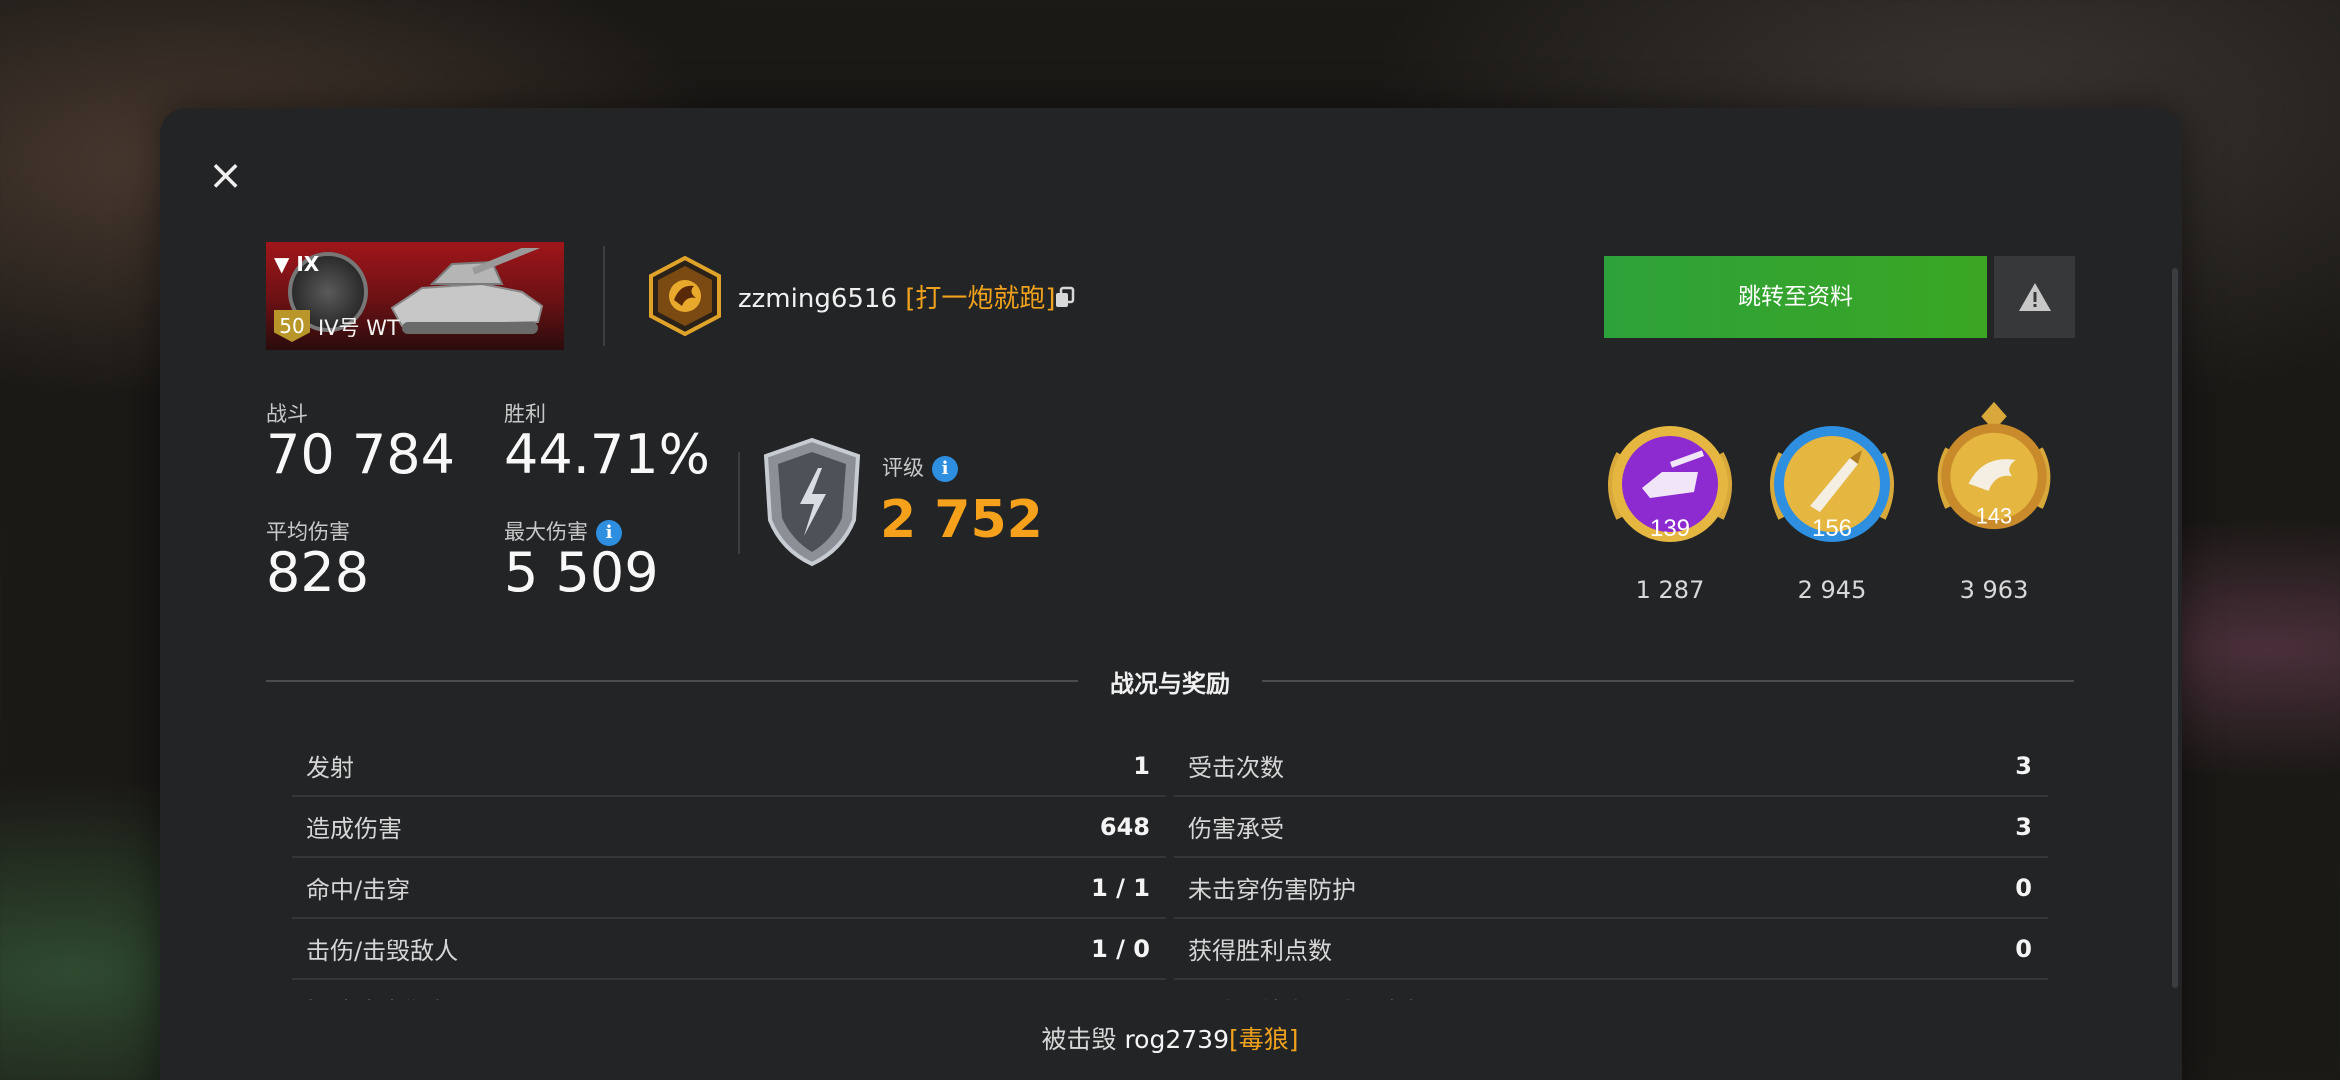 The width and height of the screenshot is (2340, 1080). What do you see at coordinates (297, 264) in the screenshot?
I see `vehicle-tier: ▼ IX` at bounding box center [297, 264].